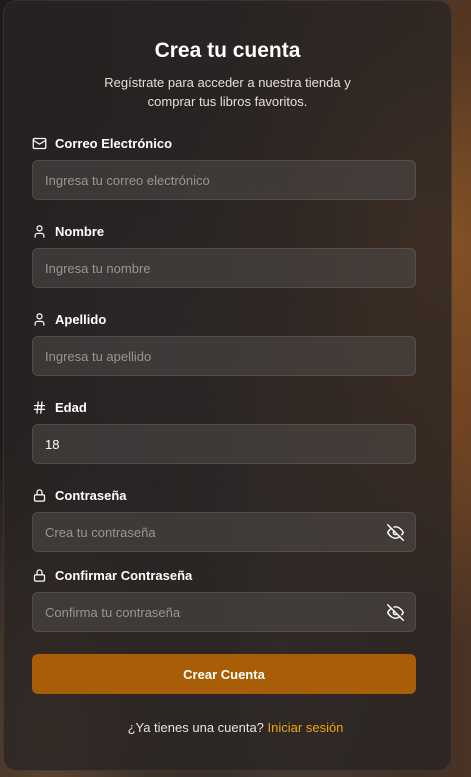 The width and height of the screenshot is (471, 777). I want to click on age-field-group: Edad 18, so click(224, 431).